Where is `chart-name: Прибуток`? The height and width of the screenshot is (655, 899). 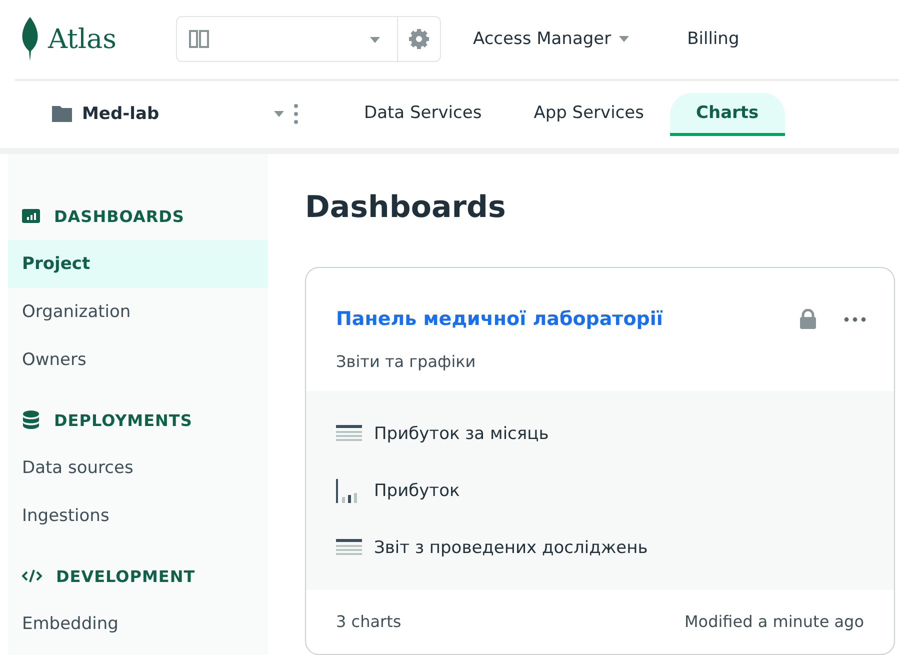
chart-name: Прибуток is located at coordinates (417, 490).